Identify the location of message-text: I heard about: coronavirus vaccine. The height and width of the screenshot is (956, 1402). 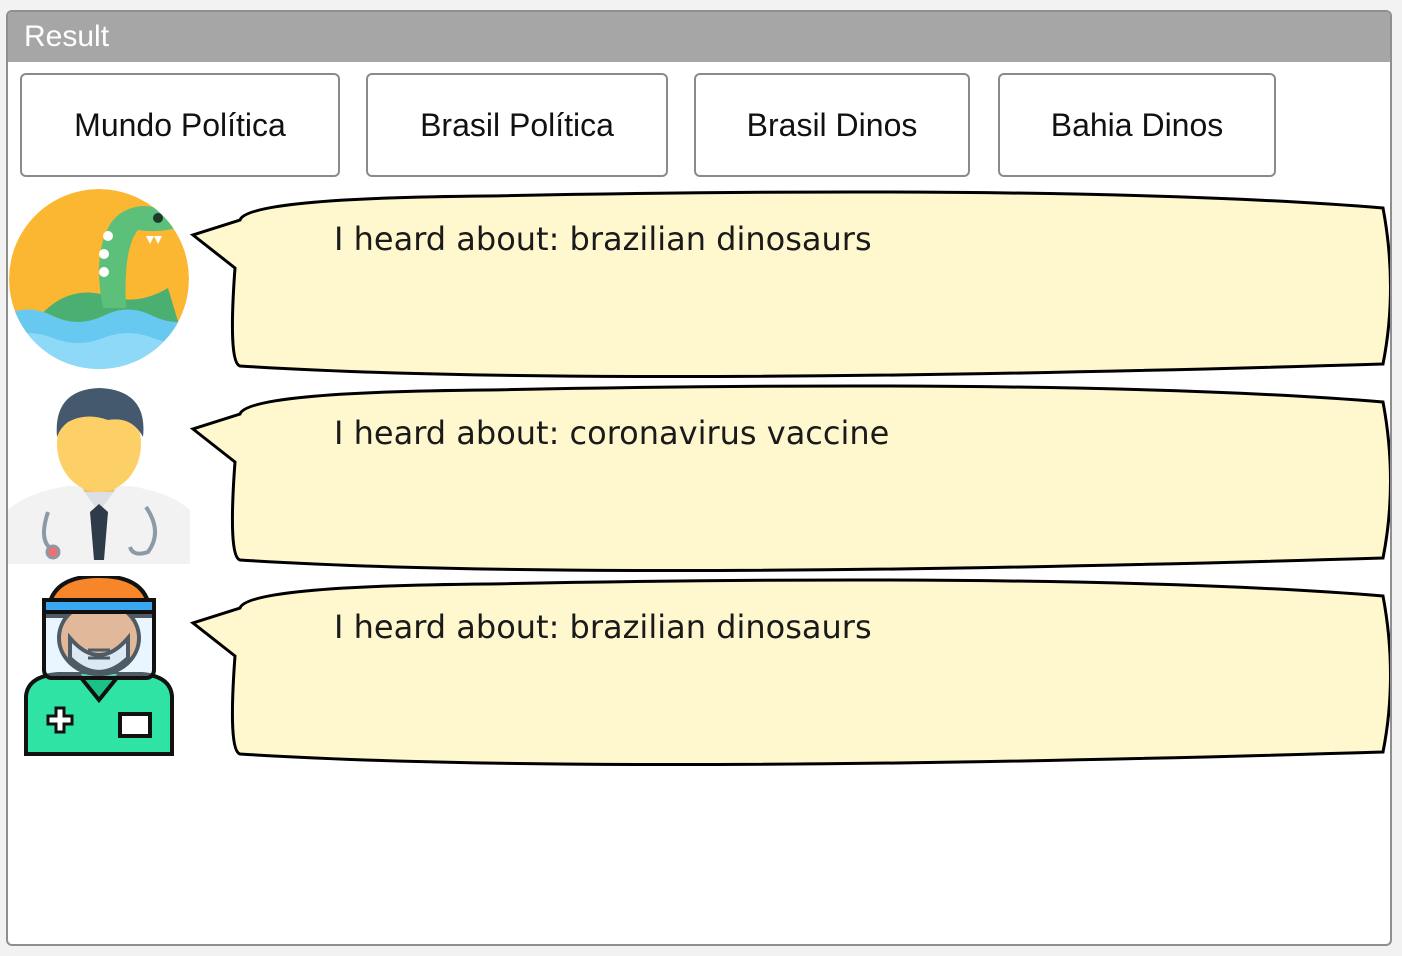
(612, 433).